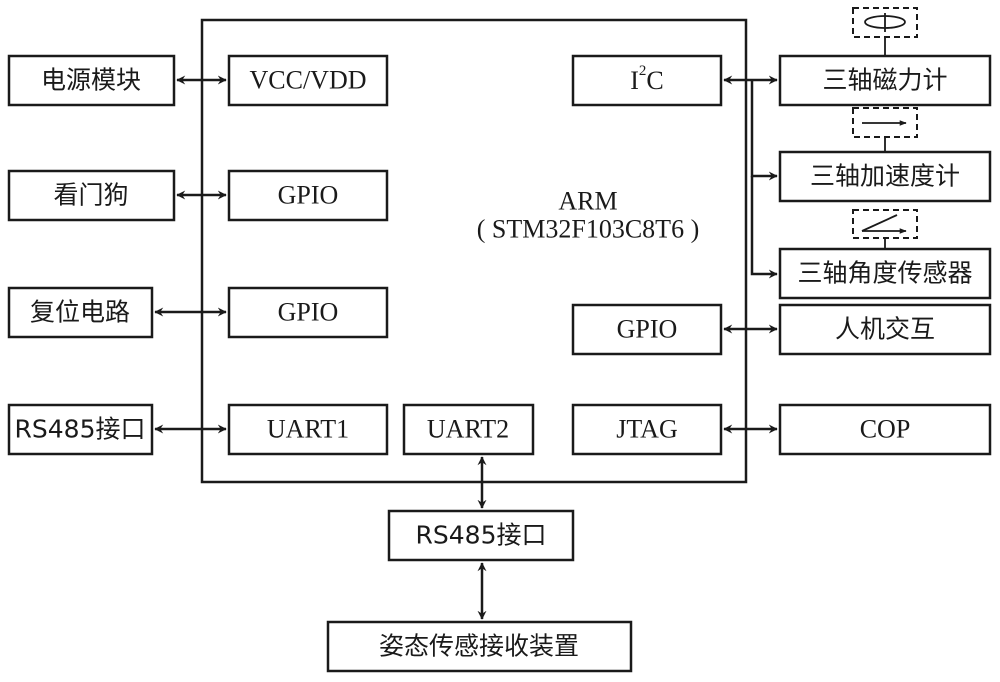 Image resolution: width=1000 pixels, height=682 pixels. What do you see at coordinates (587, 201) in the screenshot?
I see `mcu-name: ARM` at bounding box center [587, 201].